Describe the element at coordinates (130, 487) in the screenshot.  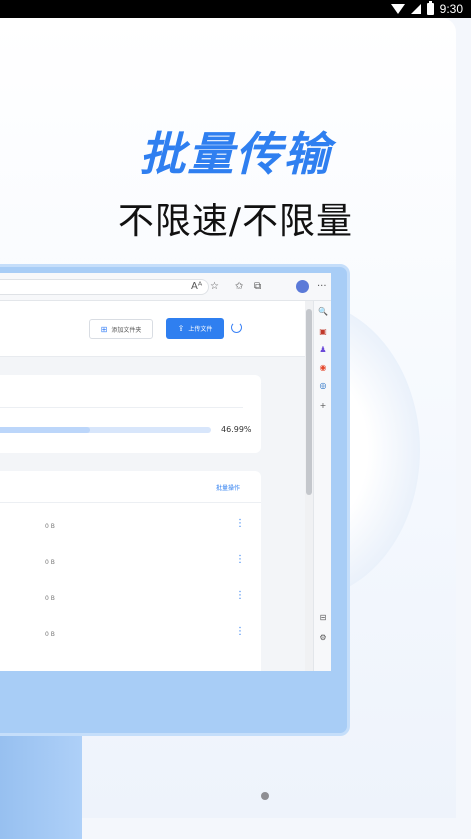
I see `list-header: 批量操作` at that location.